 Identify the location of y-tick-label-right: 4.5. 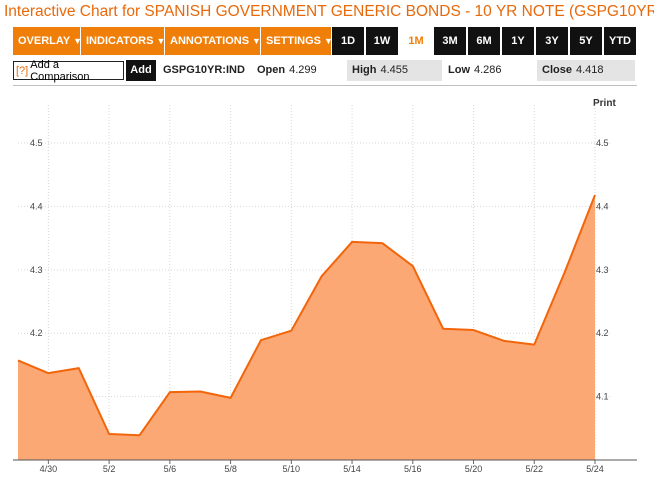
(602, 143).